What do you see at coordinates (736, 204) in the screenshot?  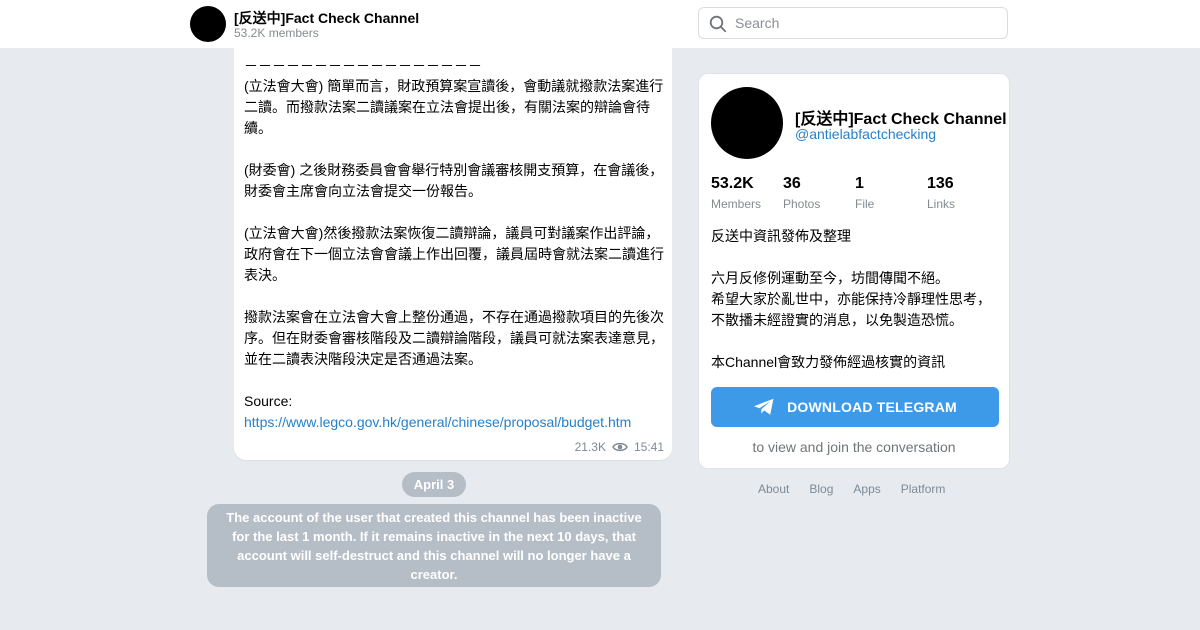 I see `counter-label: Members` at bounding box center [736, 204].